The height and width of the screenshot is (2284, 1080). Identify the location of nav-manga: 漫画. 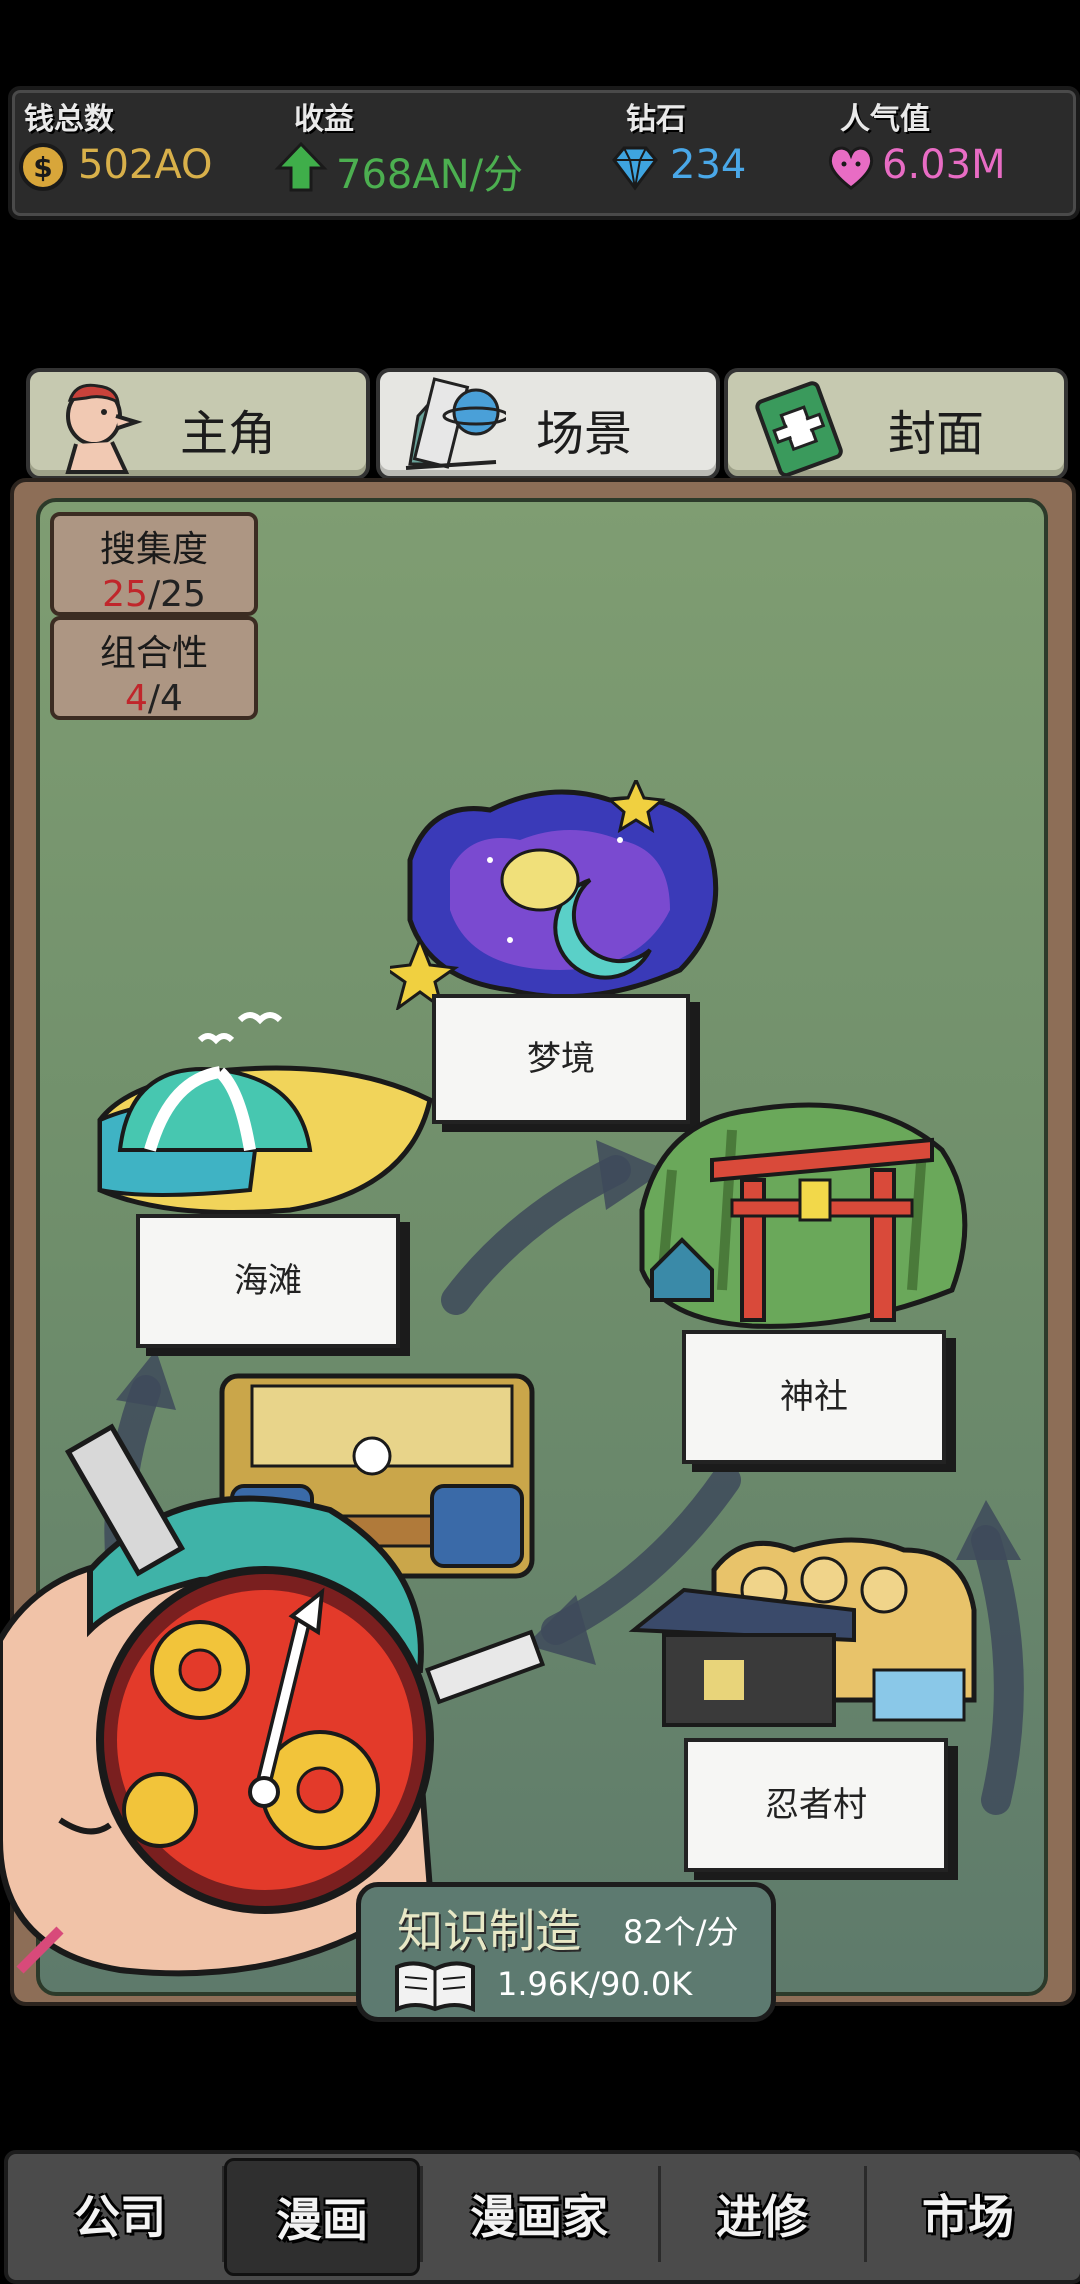
(322, 2217).